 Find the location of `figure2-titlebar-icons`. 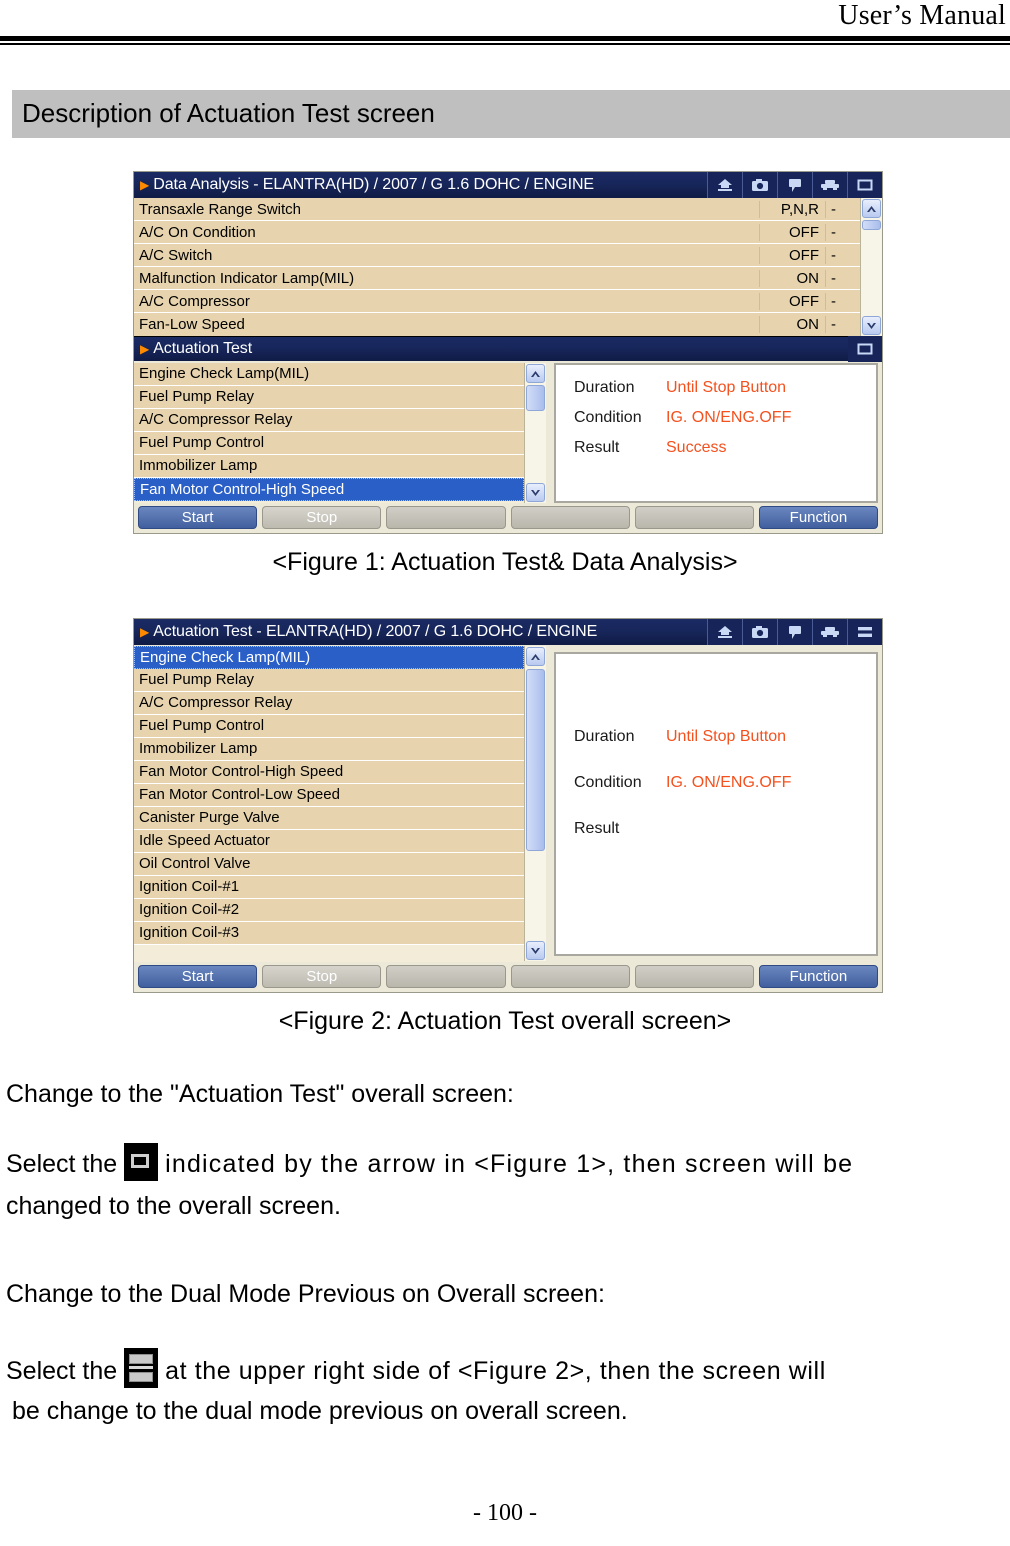

figure2-titlebar-icons is located at coordinates (794, 632).